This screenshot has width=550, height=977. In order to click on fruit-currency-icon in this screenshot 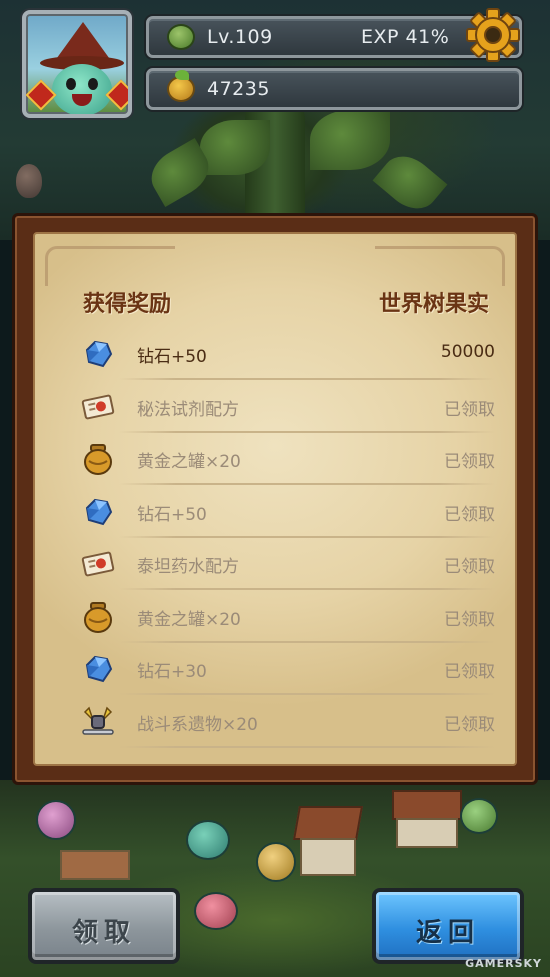, I will do `click(181, 86)`.